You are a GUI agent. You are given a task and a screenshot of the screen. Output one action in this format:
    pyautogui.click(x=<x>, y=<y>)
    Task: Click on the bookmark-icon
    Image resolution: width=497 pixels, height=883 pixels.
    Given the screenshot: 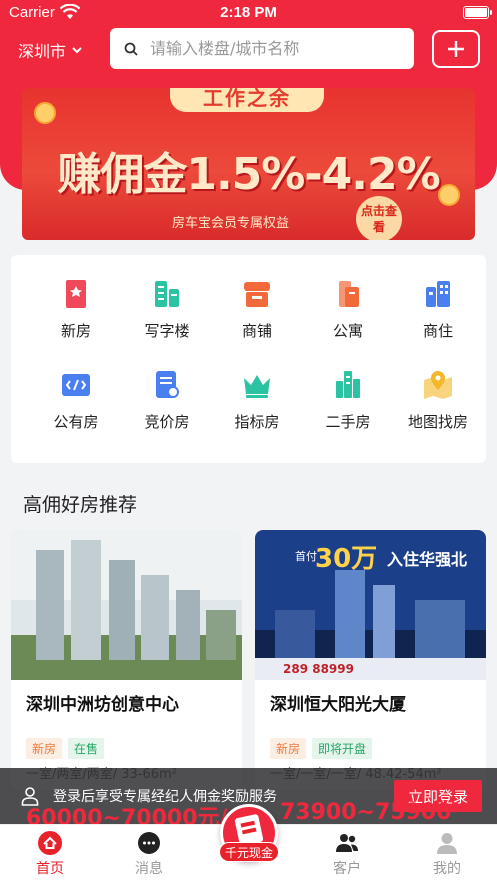 What is the action you would take?
    pyautogui.click(x=76, y=294)
    